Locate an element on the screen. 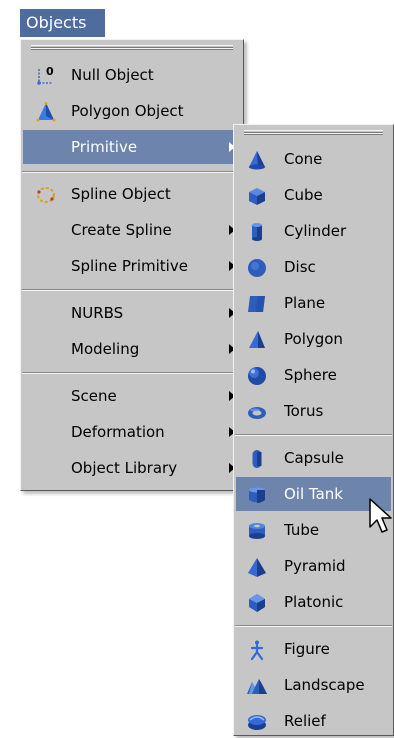  menu-item-label: Spline Primitive is located at coordinates (129, 266).